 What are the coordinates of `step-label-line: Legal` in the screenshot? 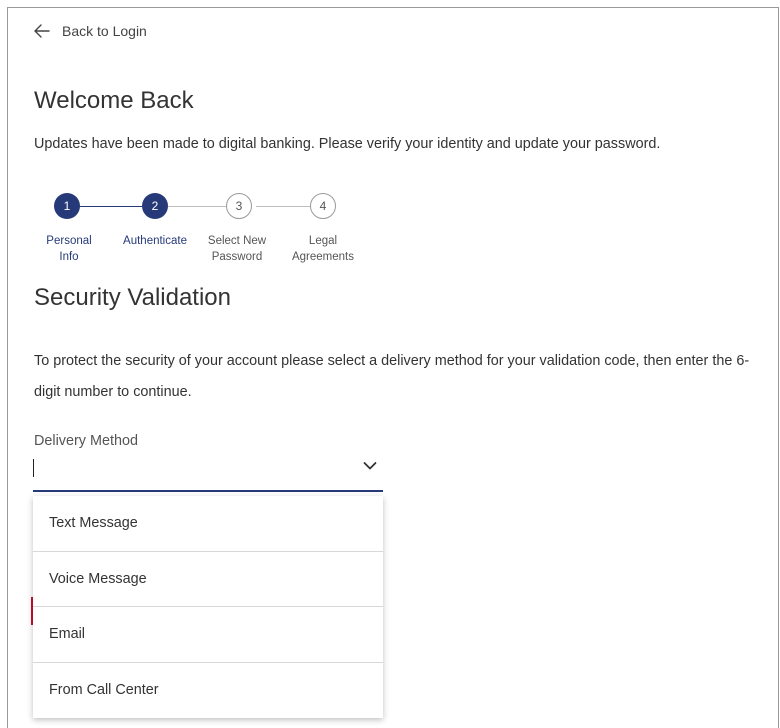 It's located at (323, 241).